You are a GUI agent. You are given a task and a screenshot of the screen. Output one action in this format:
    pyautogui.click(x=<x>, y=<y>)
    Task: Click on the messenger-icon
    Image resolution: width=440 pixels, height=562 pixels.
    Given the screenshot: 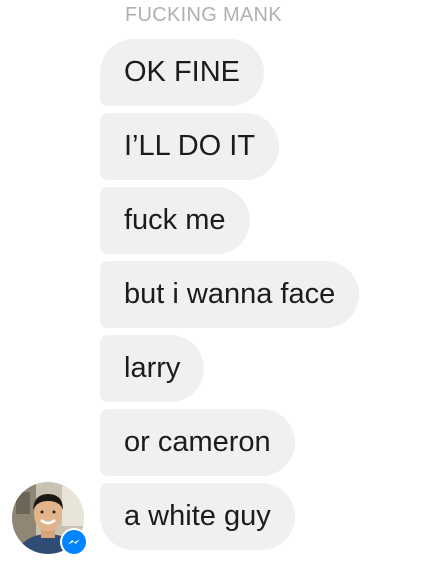 What is the action you would take?
    pyautogui.click(x=74, y=542)
    